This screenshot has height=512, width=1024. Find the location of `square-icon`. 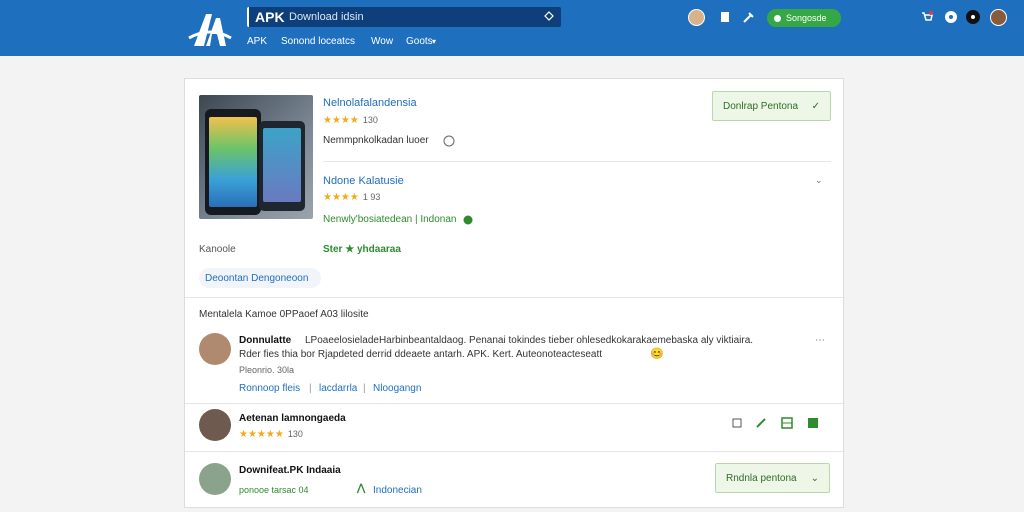

square-icon is located at coordinates (813, 423).